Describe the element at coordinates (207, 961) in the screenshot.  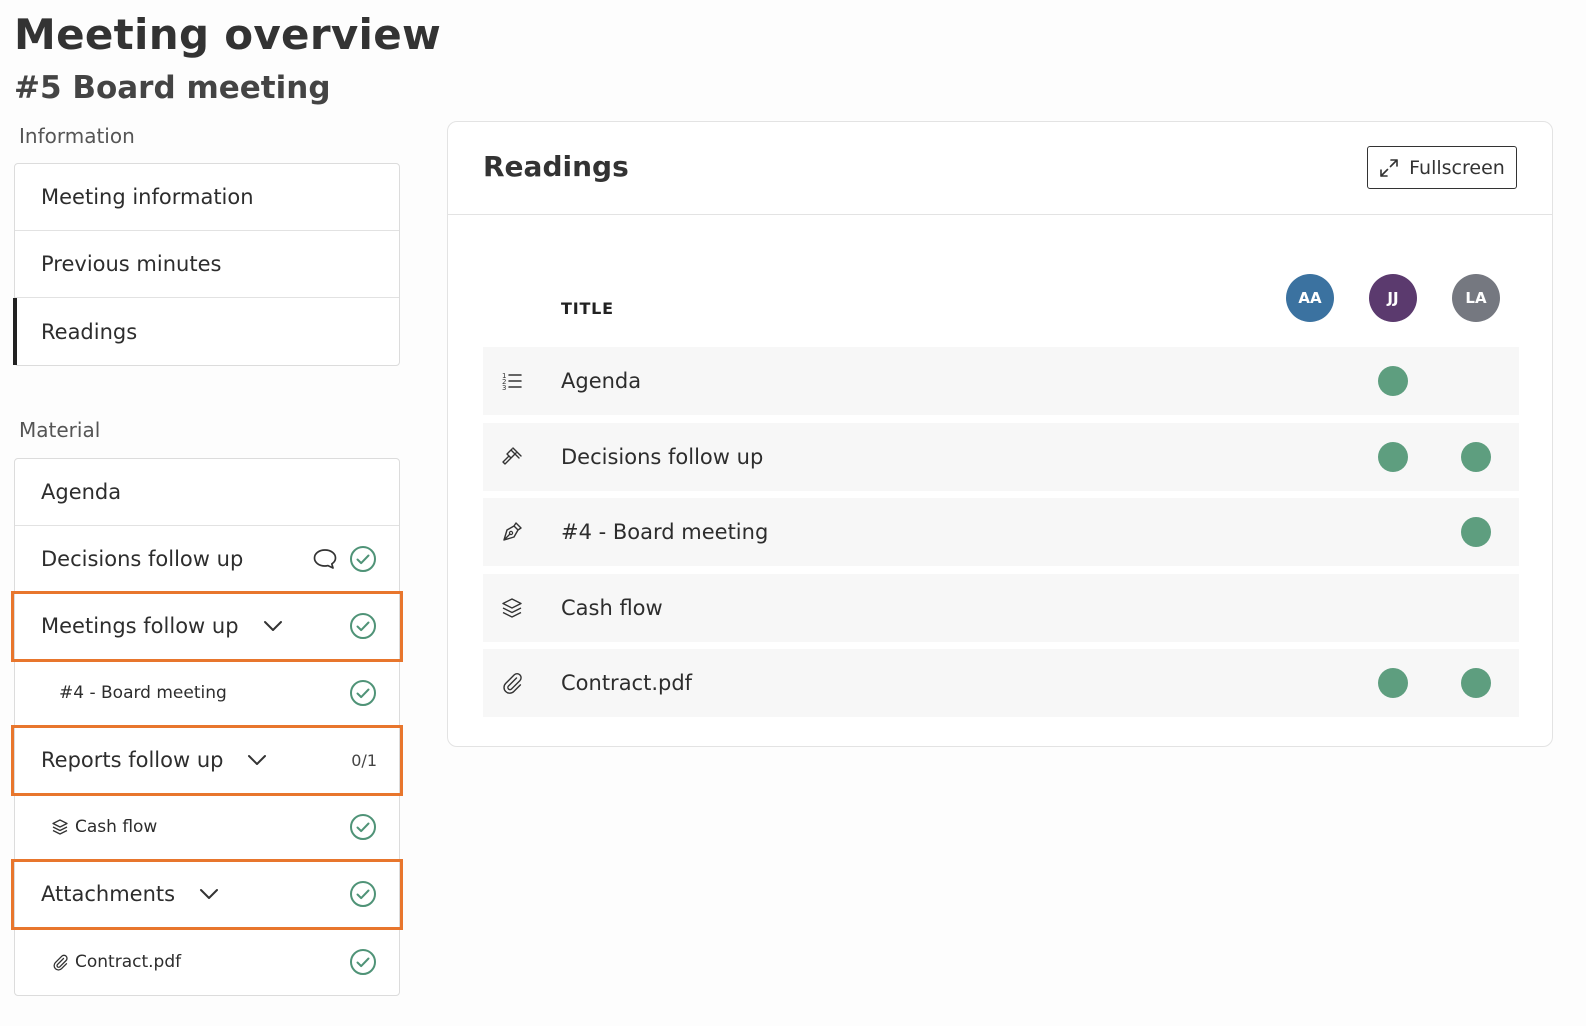
I see `nav-subitem-contract-pdf: Contract.pdf` at that location.